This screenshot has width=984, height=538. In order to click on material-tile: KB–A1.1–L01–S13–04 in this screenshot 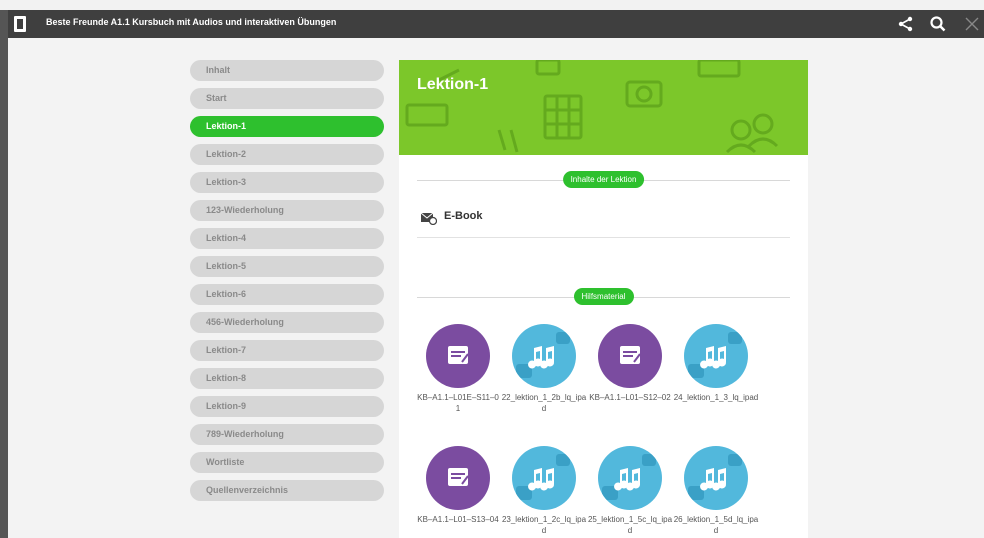, I will do `click(458, 485)`.